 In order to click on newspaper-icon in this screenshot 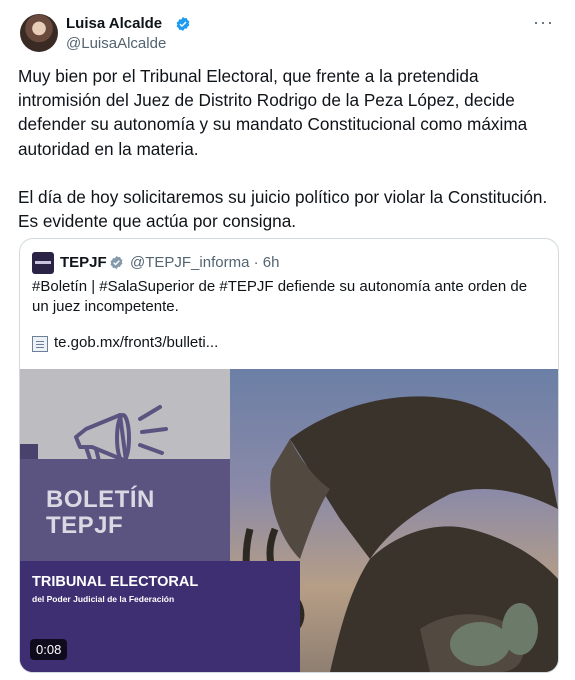, I will do `click(40, 344)`.